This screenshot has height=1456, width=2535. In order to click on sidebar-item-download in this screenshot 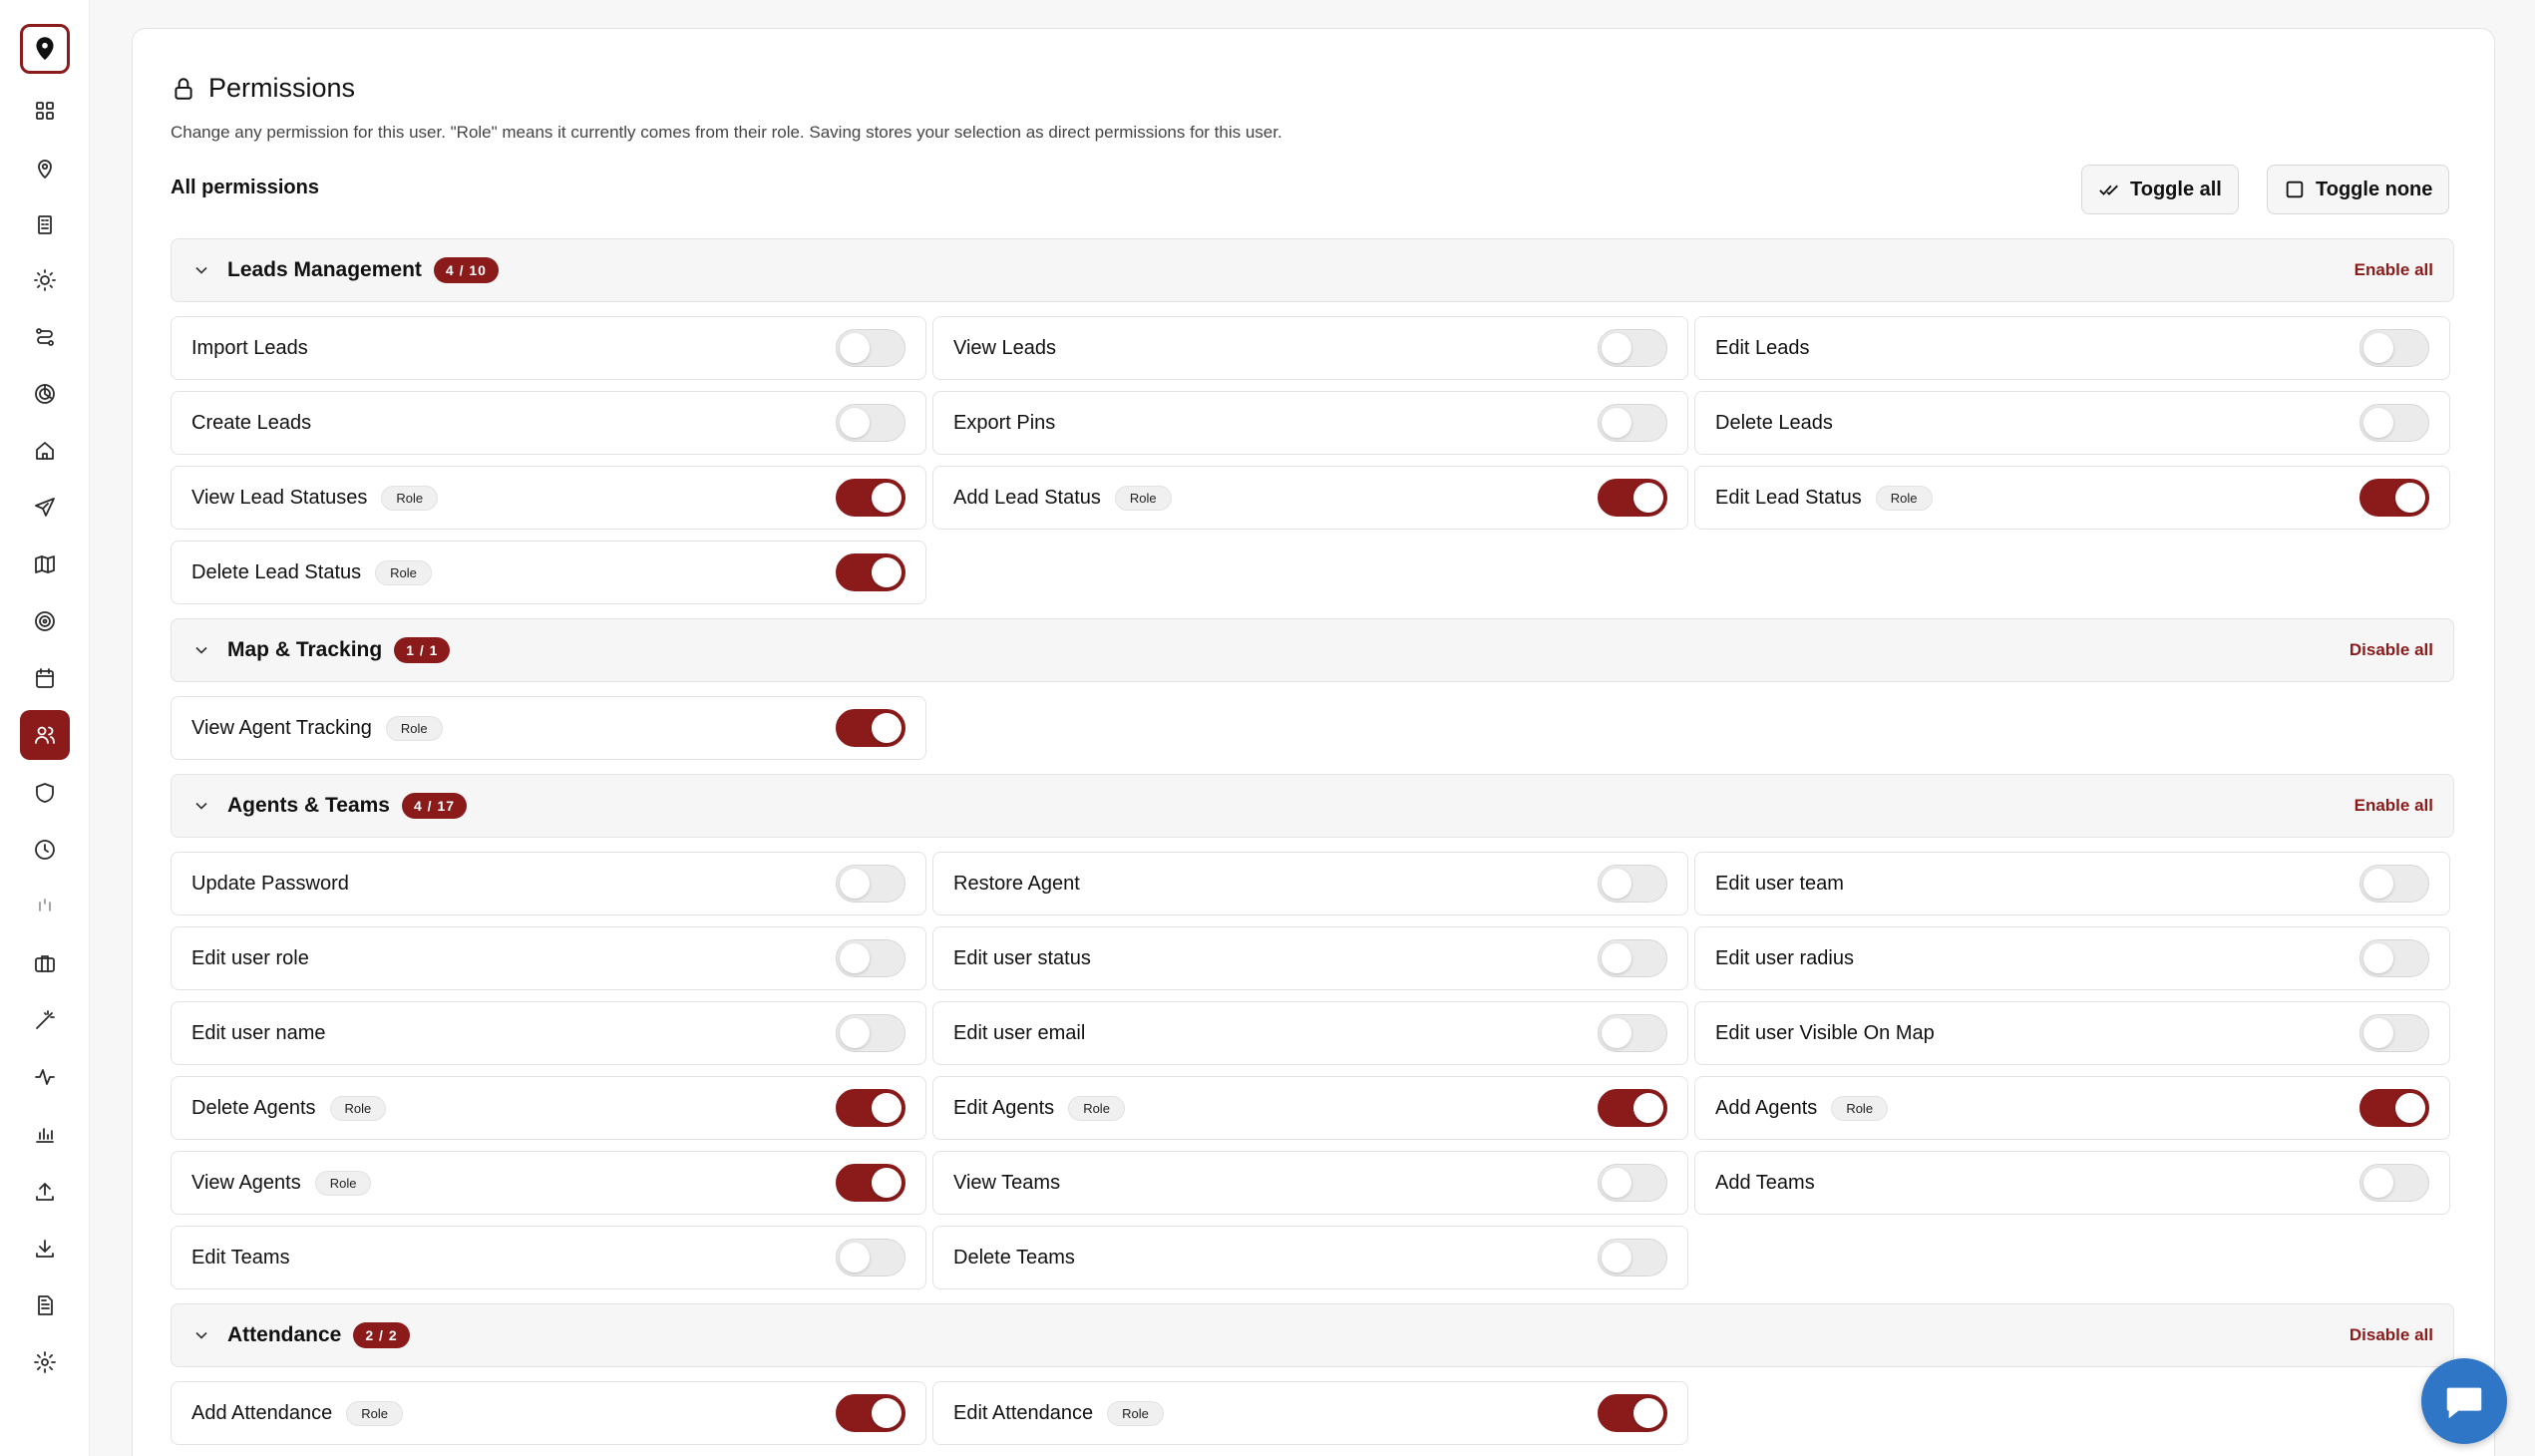, I will do `click(45, 1249)`.